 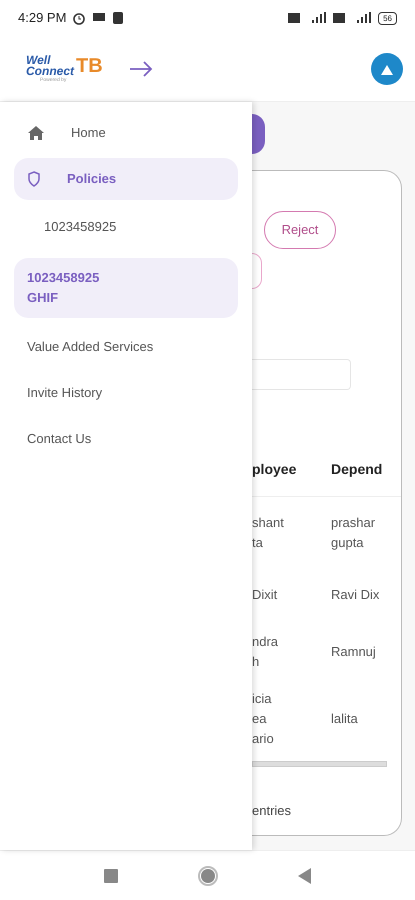 I want to click on shield-icon, so click(x=34, y=179).